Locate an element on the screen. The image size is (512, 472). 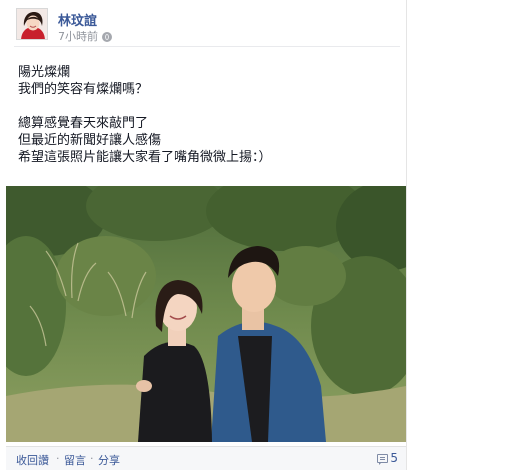
share-link: 分享 is located at coordinates (109, 460).